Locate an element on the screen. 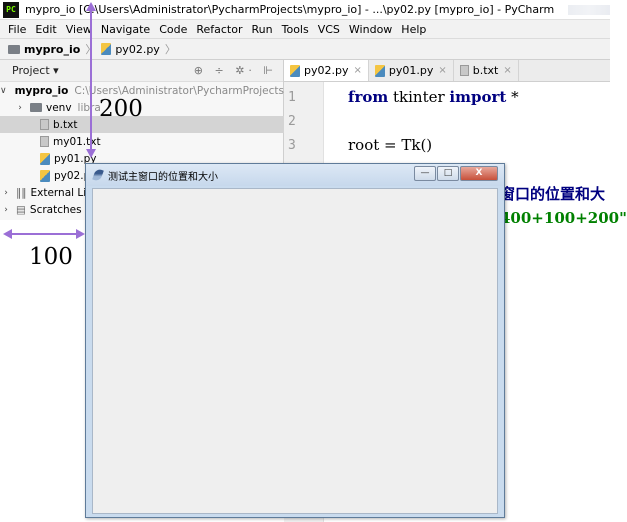  menu-run: Run is located at coordinates (262, 29).